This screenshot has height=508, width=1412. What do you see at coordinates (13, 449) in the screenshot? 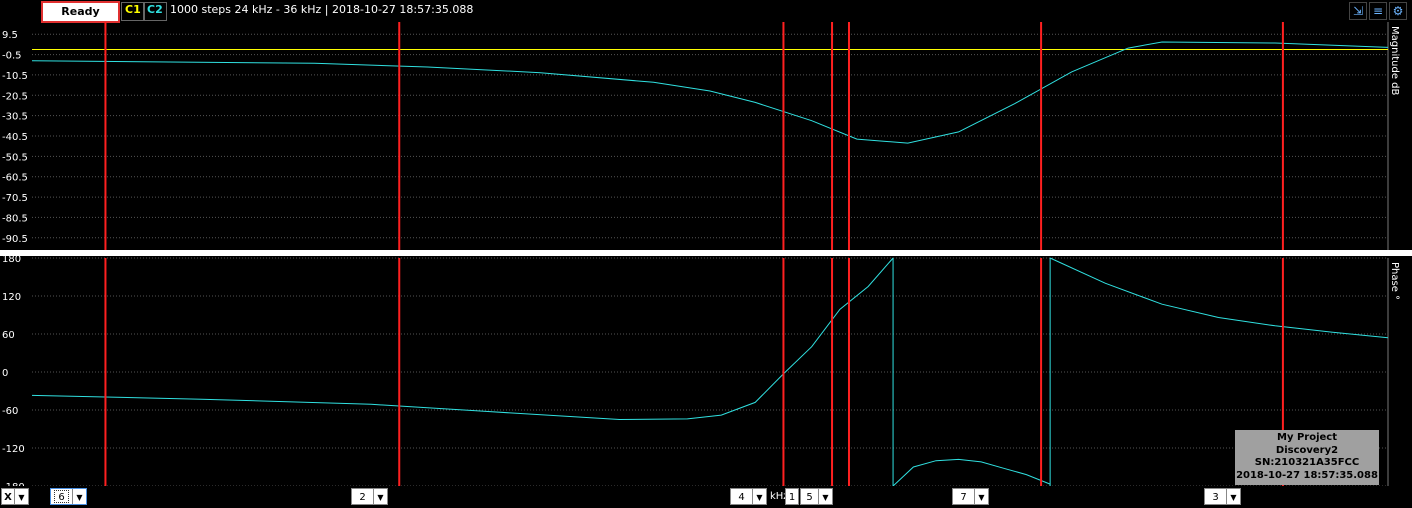
I see `y-tick-label: -120` at bounding box center [13, 449].